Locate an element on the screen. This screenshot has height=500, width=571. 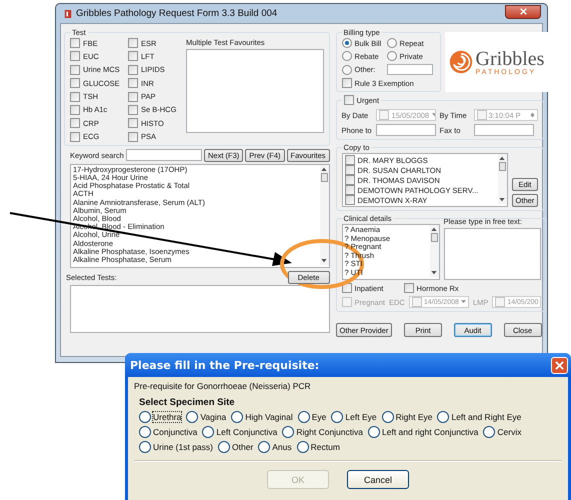
radio-label: Other is located at coordinates (243, 447).